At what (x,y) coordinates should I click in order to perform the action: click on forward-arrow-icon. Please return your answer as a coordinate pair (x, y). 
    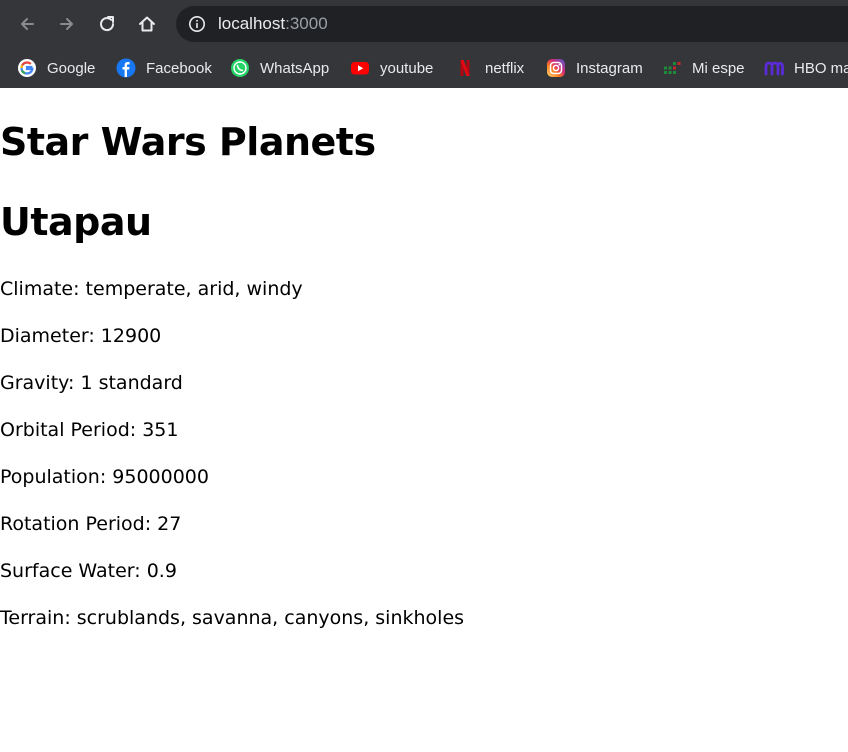
    Looking at the image, I should click on (66, 24).